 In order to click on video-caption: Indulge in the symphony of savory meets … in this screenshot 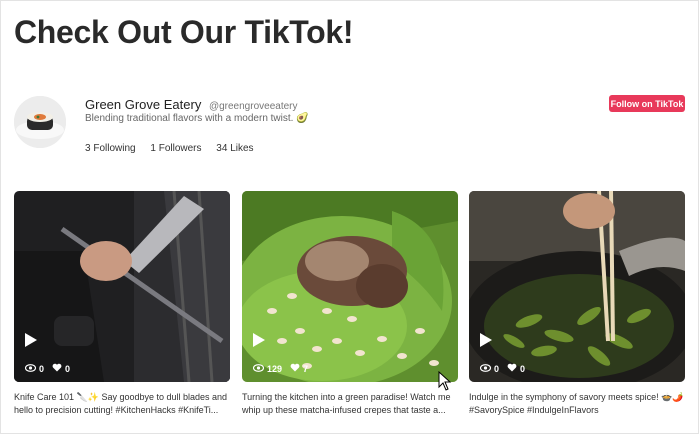, I will do `click(576, 403)`.